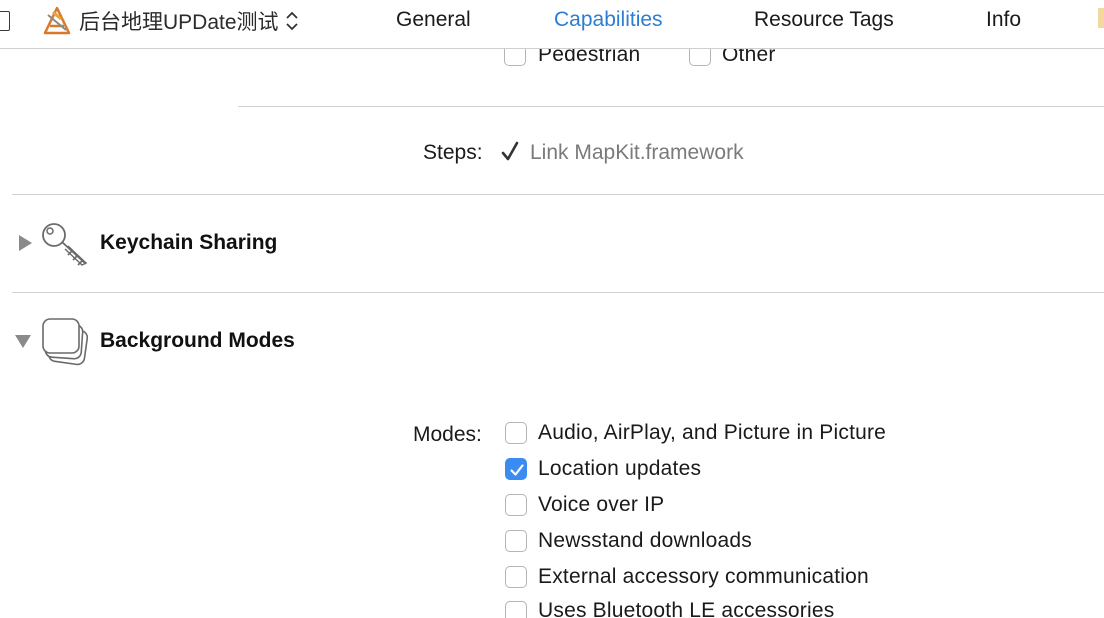  Describe the element at coordinates (65, 244) in the screenshot. I see `keychain-icon` at that location.